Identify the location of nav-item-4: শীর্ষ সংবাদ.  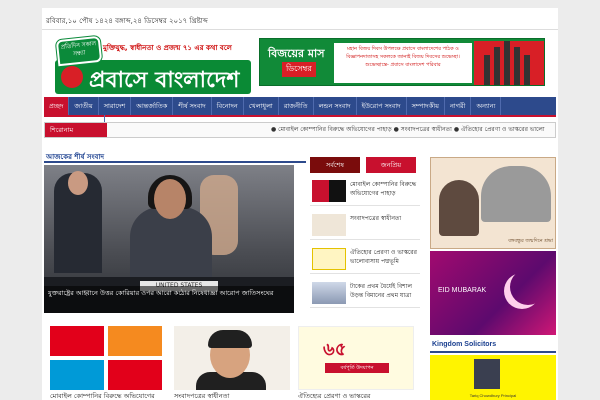
(192, 106).